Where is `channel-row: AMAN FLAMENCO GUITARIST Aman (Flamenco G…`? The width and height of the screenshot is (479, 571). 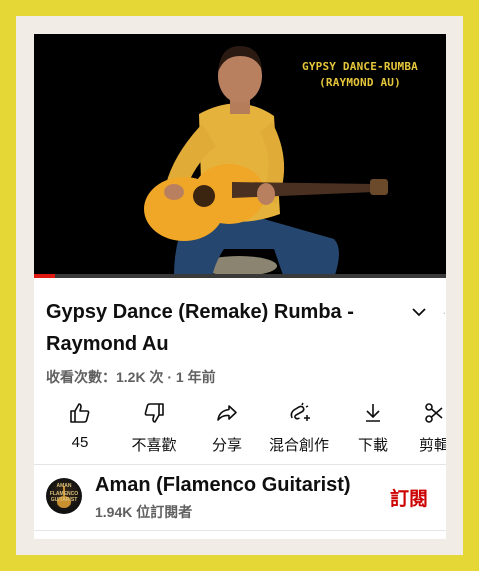
channel-row: AMAN FLAMENCO GUITARIST Aman (Flamenco G… is located at coordinates (240, 499).